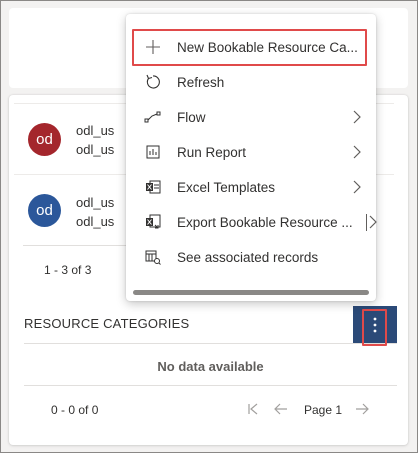  Describe the element at coordinates (153, 82) in the screenshot. I see `refresh-icon` at that location.